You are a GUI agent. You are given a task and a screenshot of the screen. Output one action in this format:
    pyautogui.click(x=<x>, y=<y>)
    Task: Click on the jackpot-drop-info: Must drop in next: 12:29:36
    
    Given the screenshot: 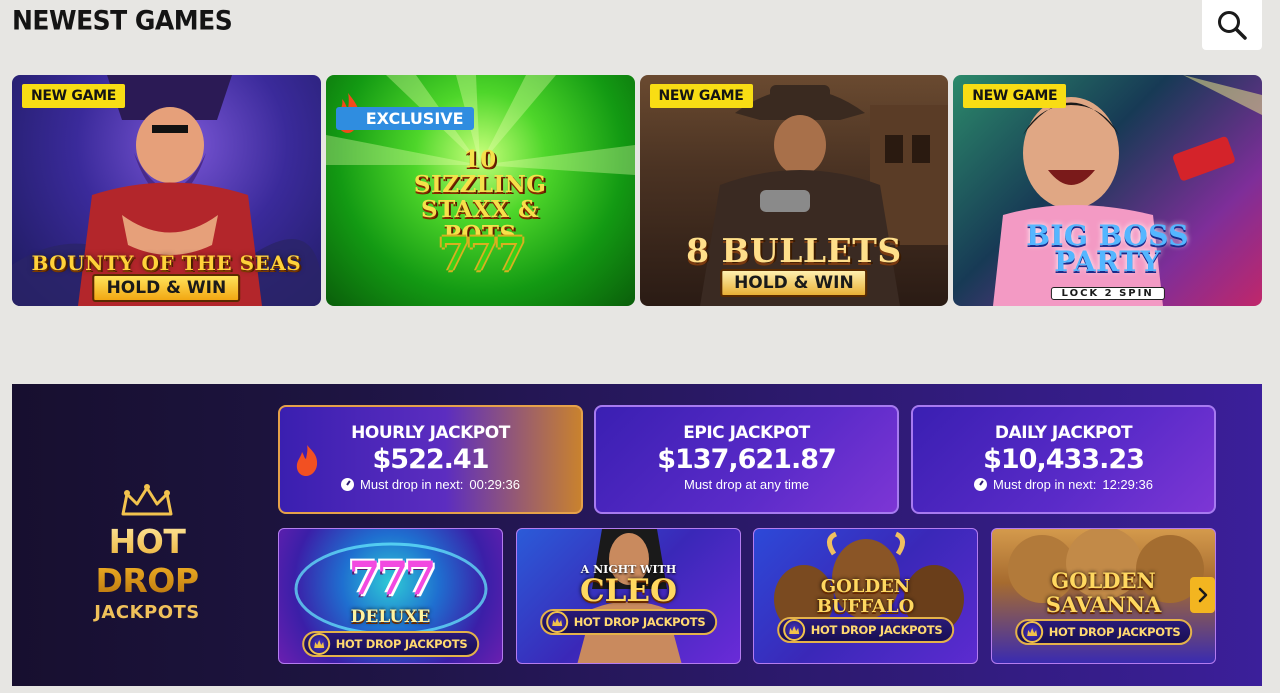 What is the action you would take?
    pyautogui.click(x=1063, y=484)
    